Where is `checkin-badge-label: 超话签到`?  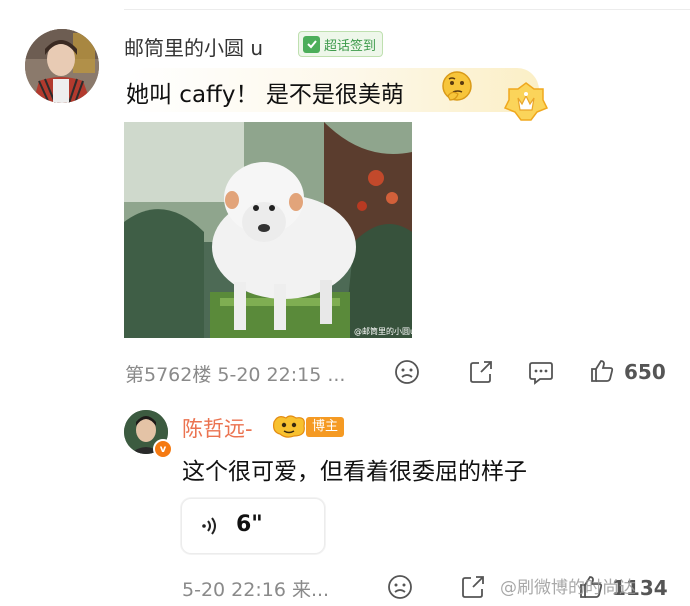 checkin-badge-label: 超话签到 is located at coordinates (350, 46).